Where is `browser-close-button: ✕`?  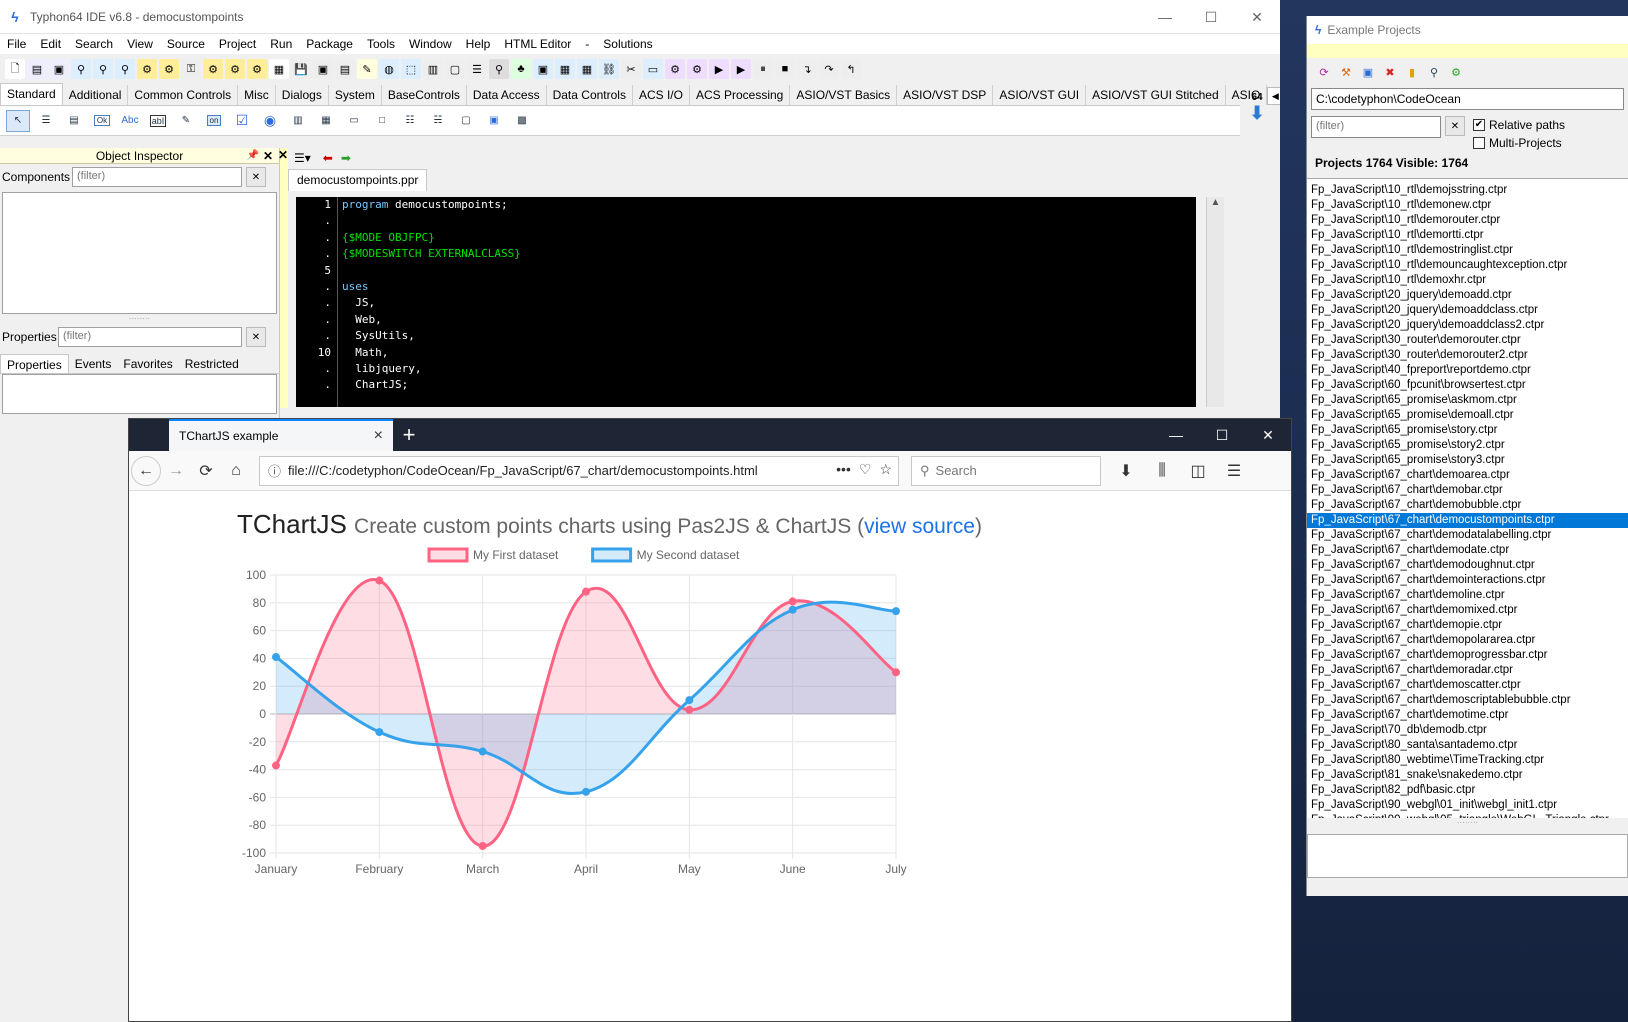
browser-close-button: ✕ is located at coordinates (1268, 435).